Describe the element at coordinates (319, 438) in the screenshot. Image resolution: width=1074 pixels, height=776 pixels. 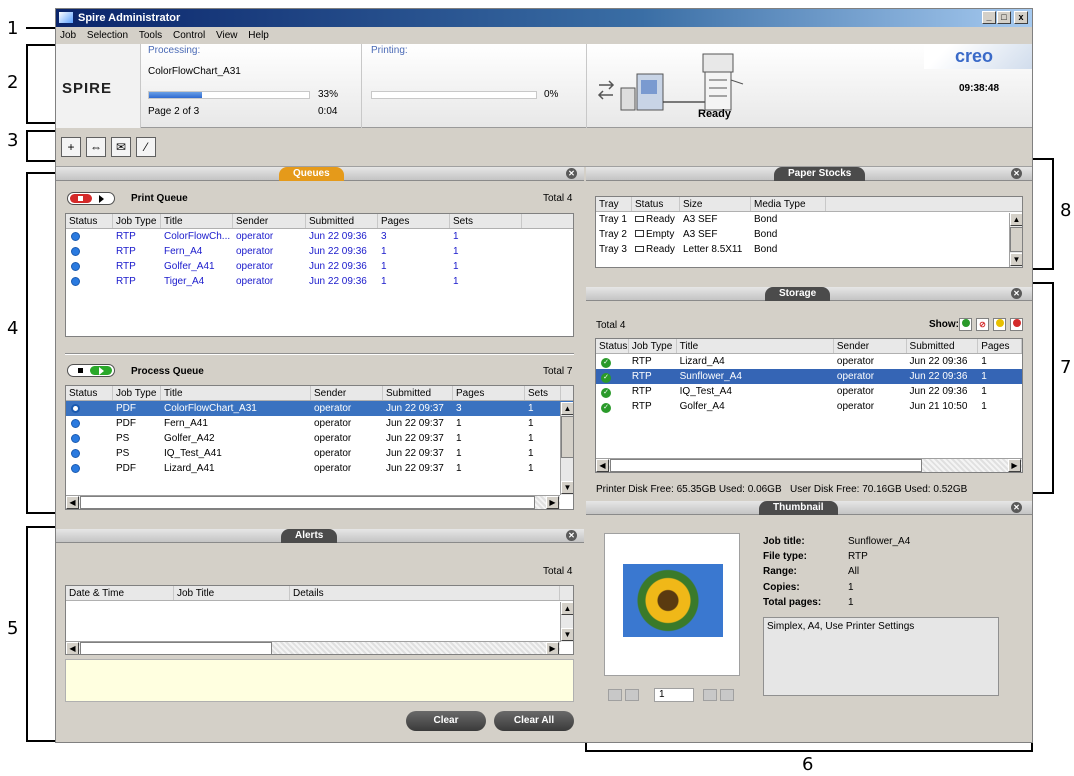
I see `table-row: PS Golfer_A42 operator Jun 22 09:37 1 1` at that location.